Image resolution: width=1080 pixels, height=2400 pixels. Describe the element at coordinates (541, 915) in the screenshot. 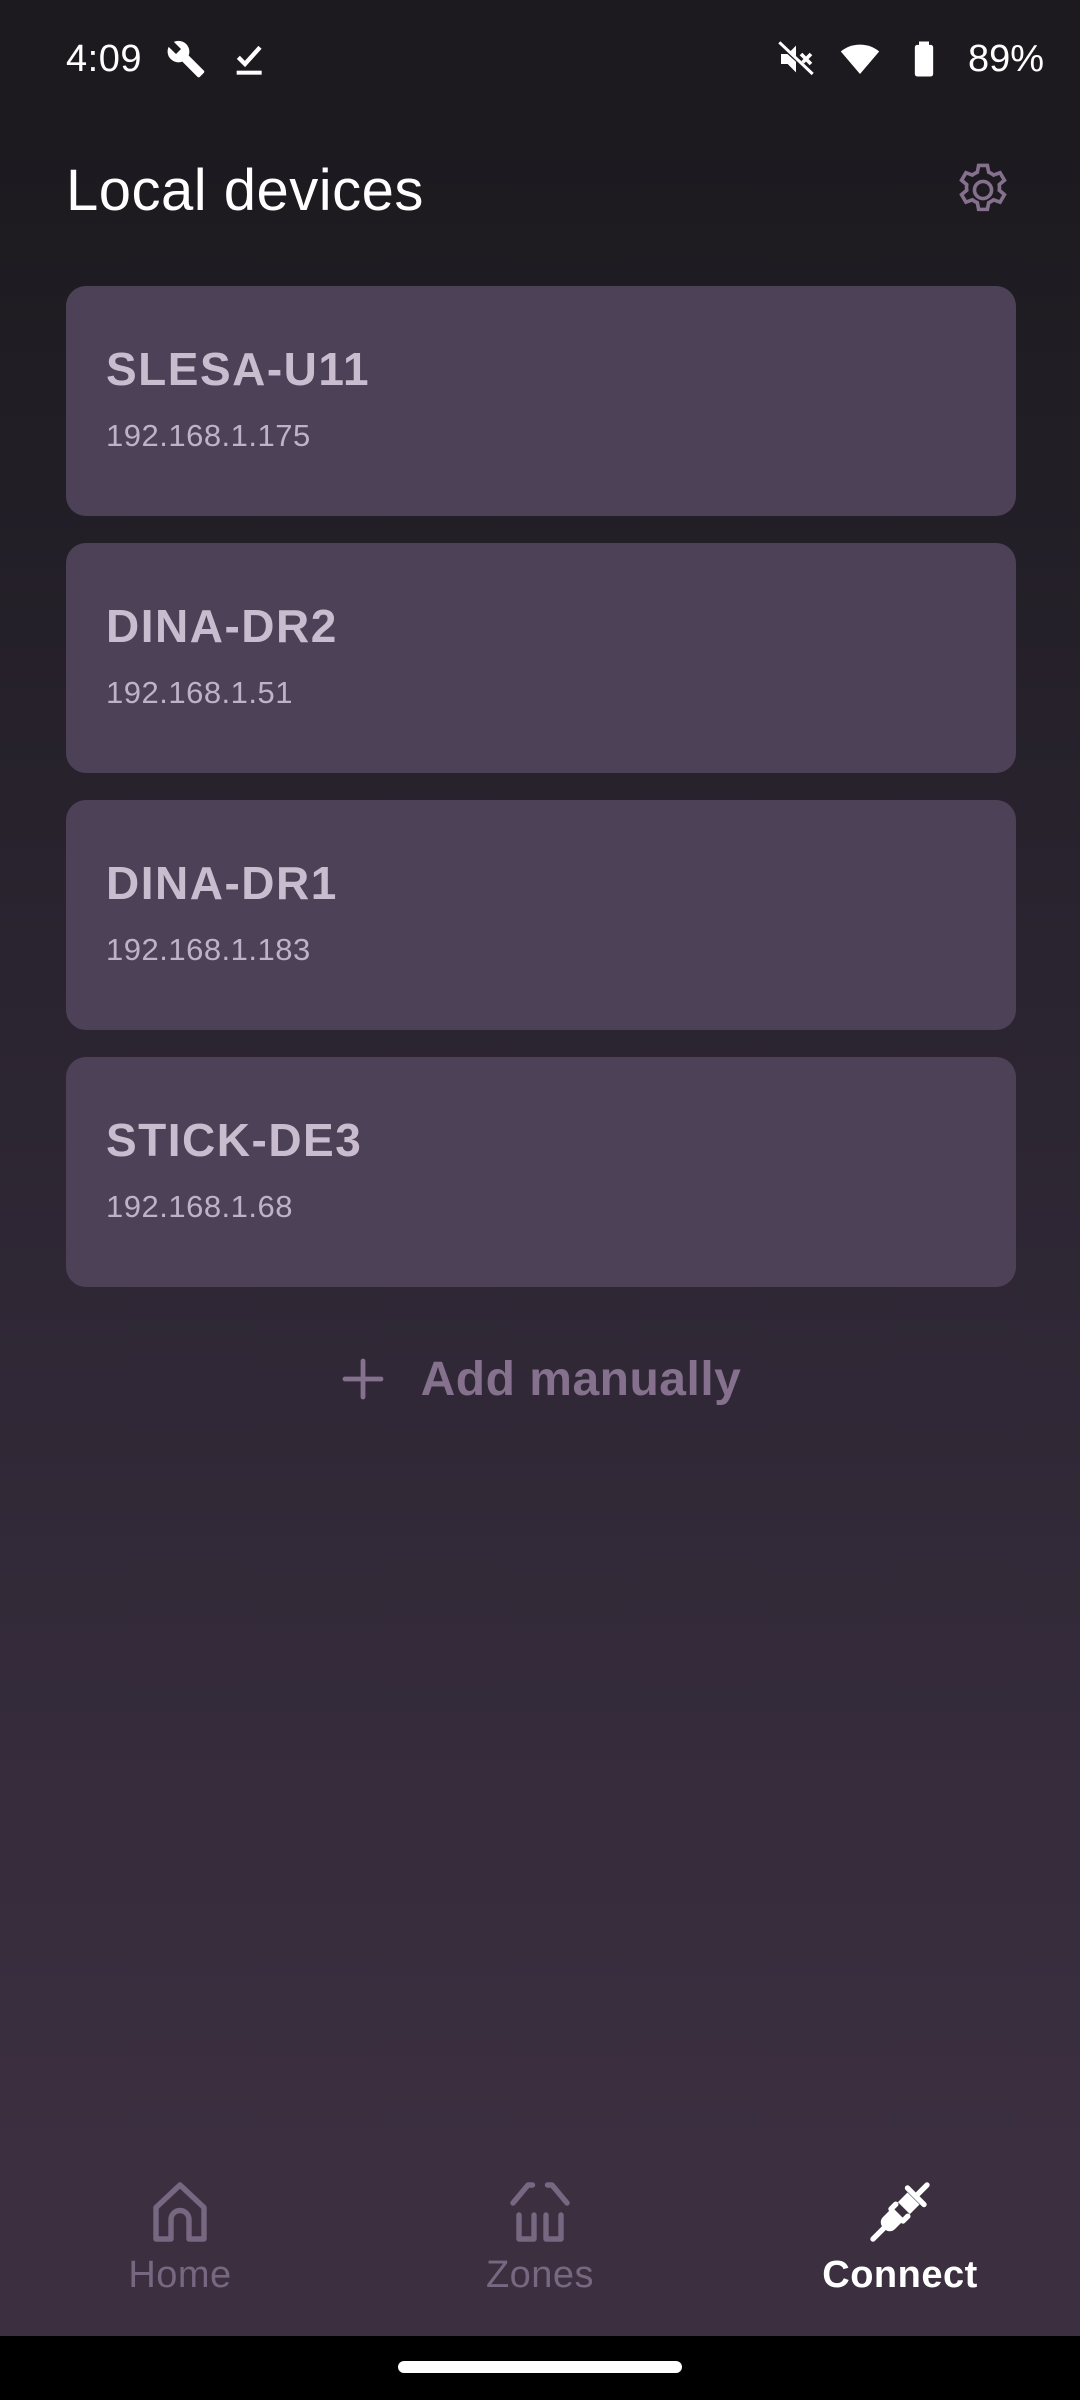

I see `device-card: DINA-DR1 192.168.1.183` at that location.